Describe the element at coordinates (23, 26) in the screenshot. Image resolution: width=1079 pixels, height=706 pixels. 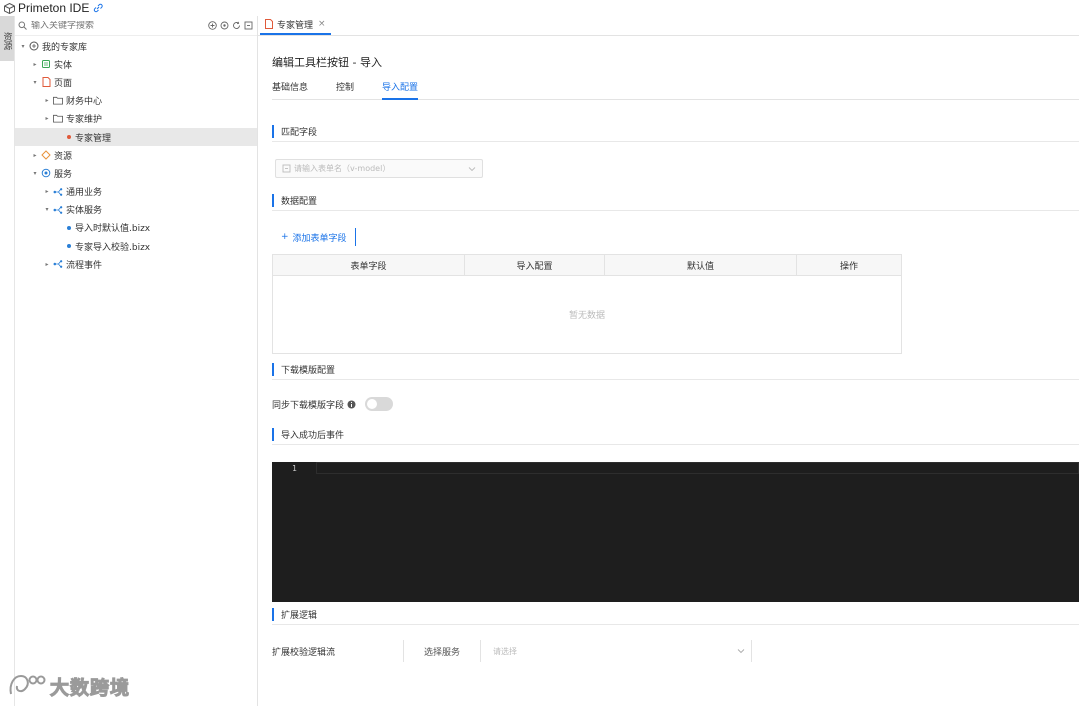
I see `search-icon` at that location.